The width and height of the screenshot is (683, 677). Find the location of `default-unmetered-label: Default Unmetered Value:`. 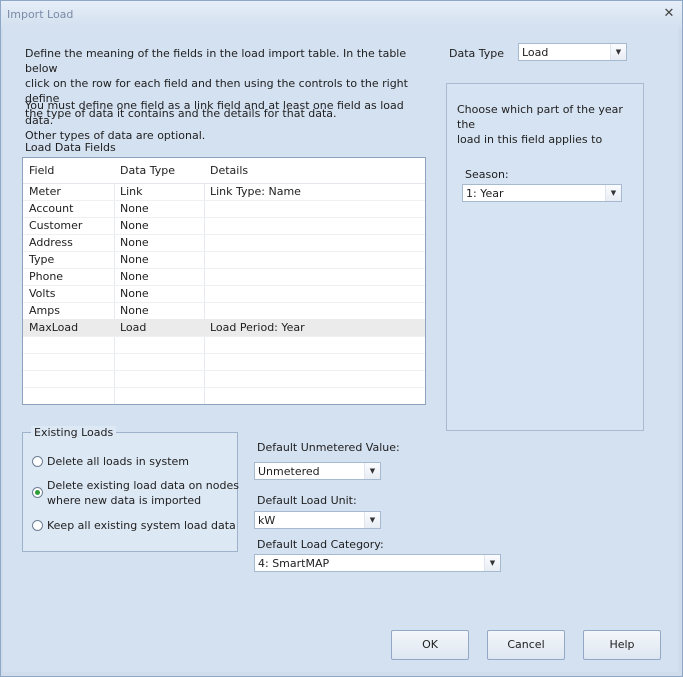

default-unmetered-label: Default Unmetered Value: is located at coordinates (328, 447).